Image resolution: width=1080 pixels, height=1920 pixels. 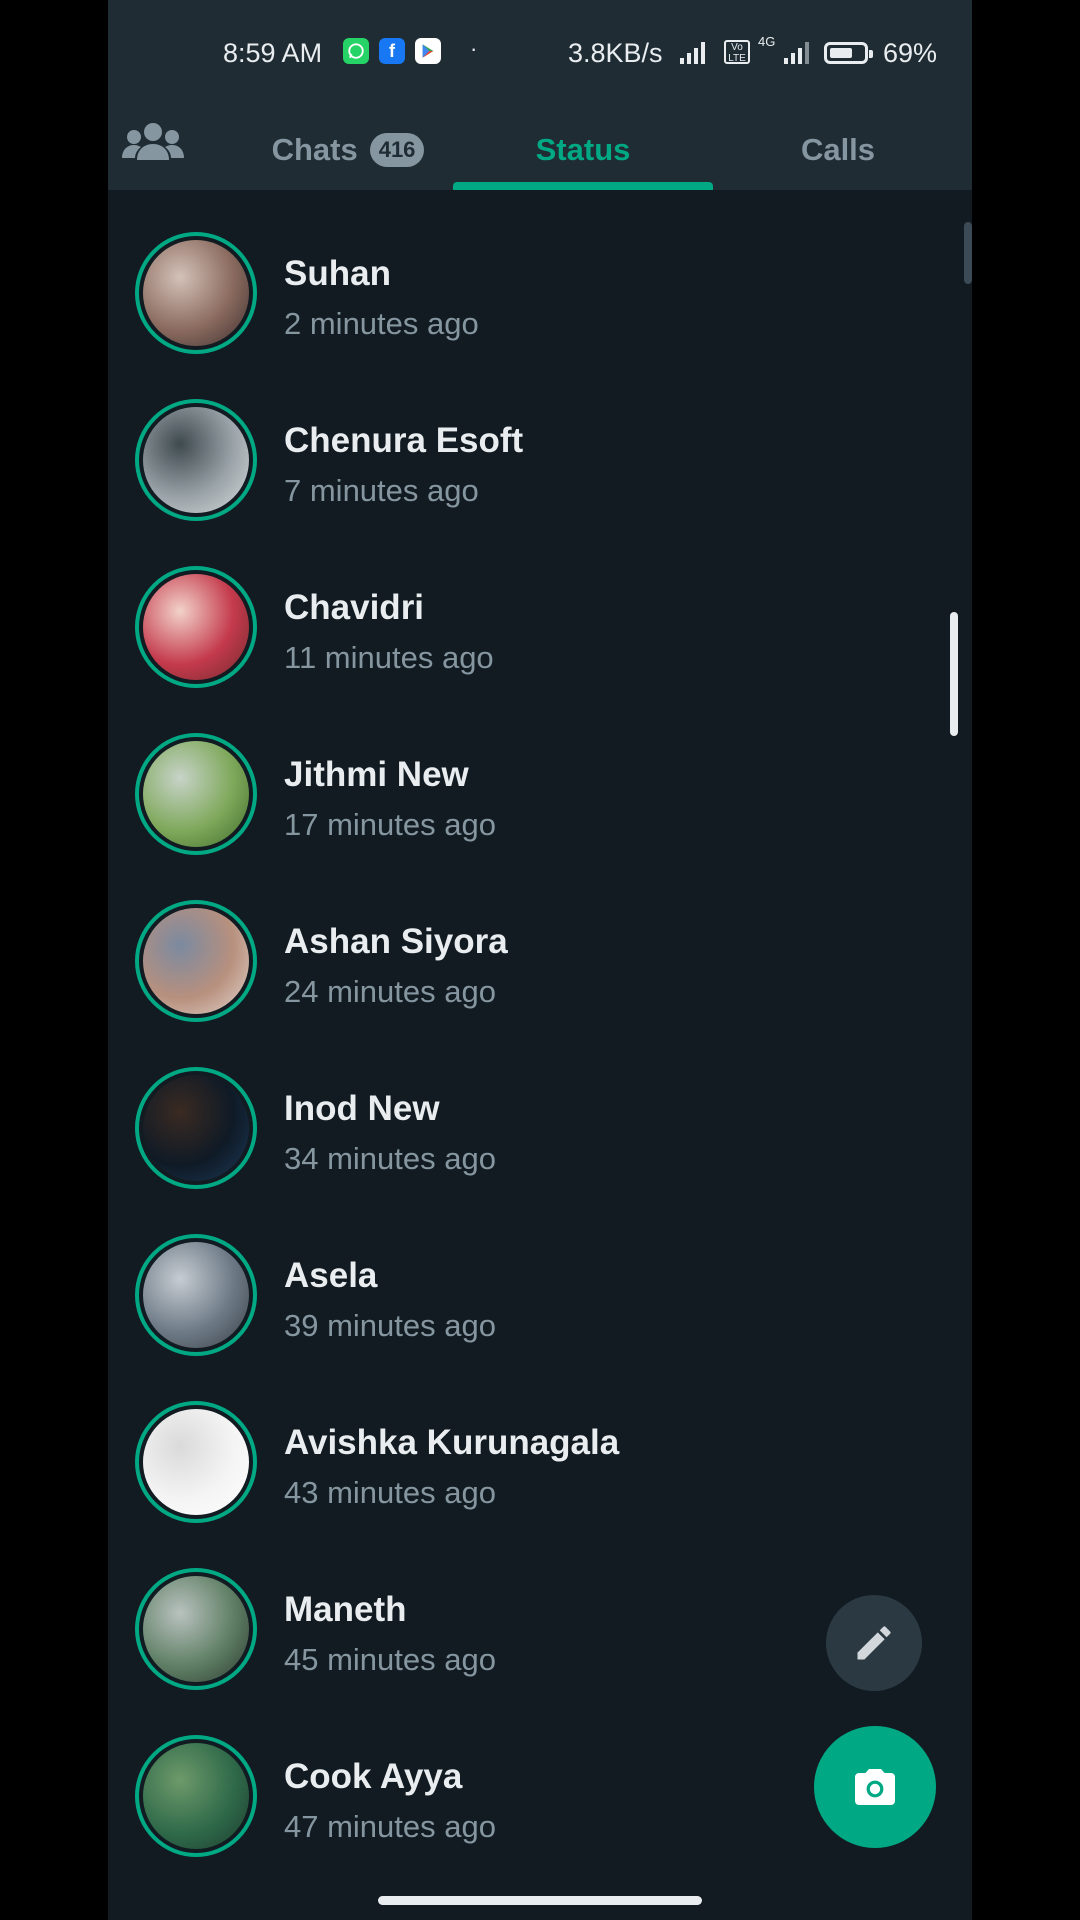 I want to click on notification-icons: f, so click(x=392, y=51).